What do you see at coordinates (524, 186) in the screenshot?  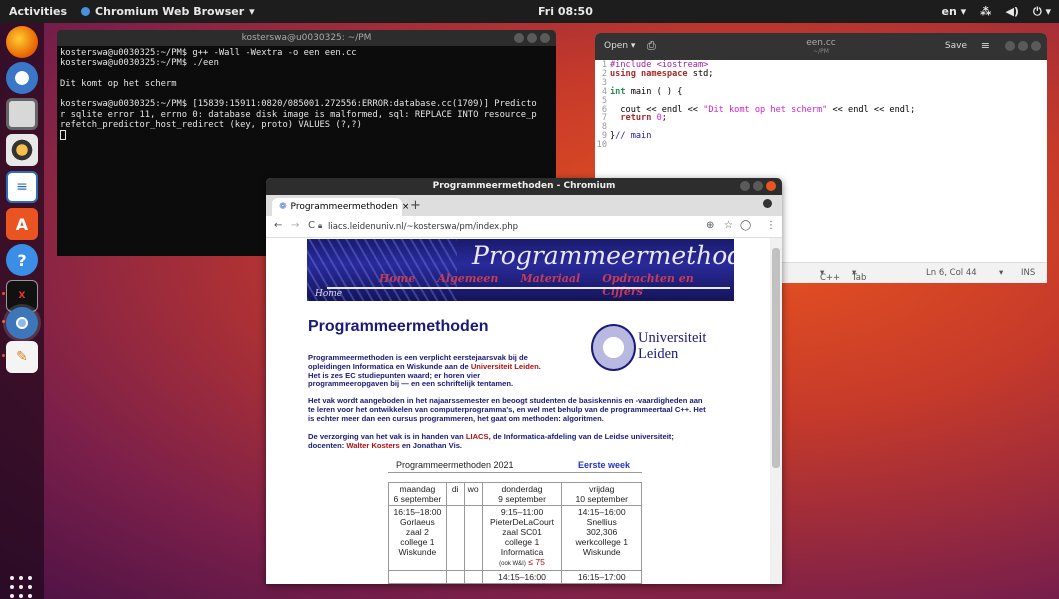 I see `chromium-titlebar: Programmeermethoden - Chromium` at bounding box center [524, 186].